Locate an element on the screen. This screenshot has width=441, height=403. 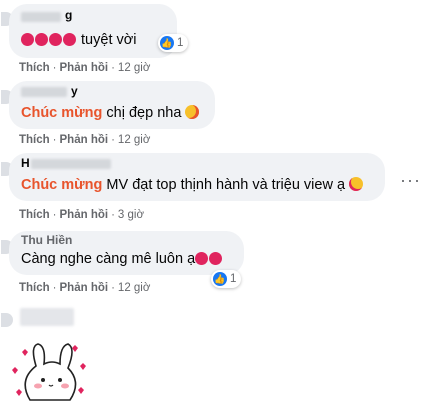
comment-text: tuyệt vời is located at coordinates (78, 40).